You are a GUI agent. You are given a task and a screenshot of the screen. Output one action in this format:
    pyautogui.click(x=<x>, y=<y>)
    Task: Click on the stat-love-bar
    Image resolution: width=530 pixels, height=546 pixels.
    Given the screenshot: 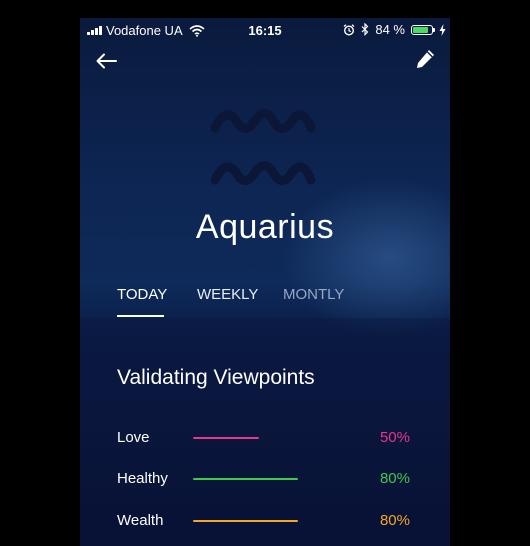 What is the action you would take?
    pyautogui.click(x=226, y=438)
    